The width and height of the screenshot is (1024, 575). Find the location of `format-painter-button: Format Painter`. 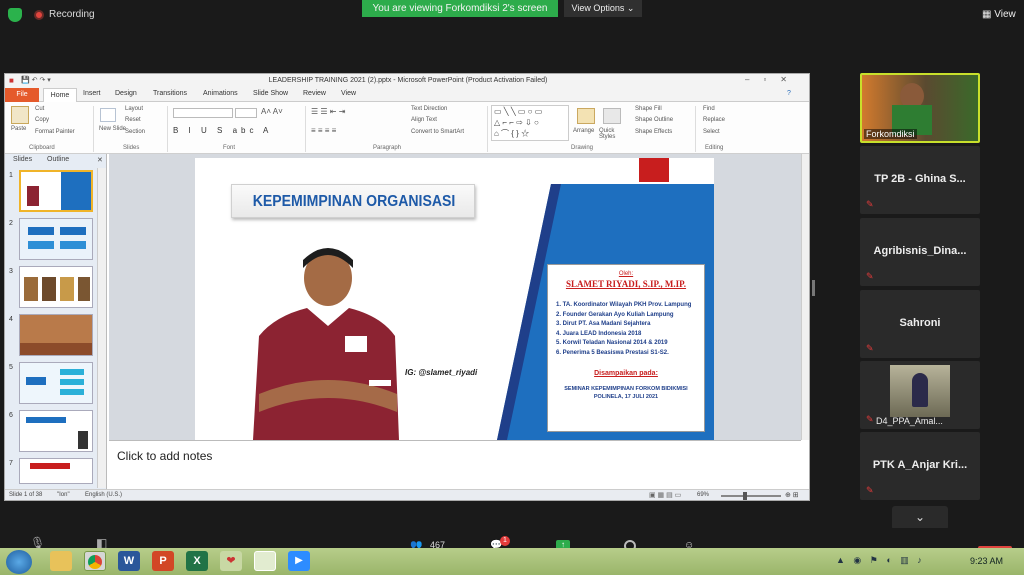

format-painter-button: Format Painter is located at coordinates (55, 132).